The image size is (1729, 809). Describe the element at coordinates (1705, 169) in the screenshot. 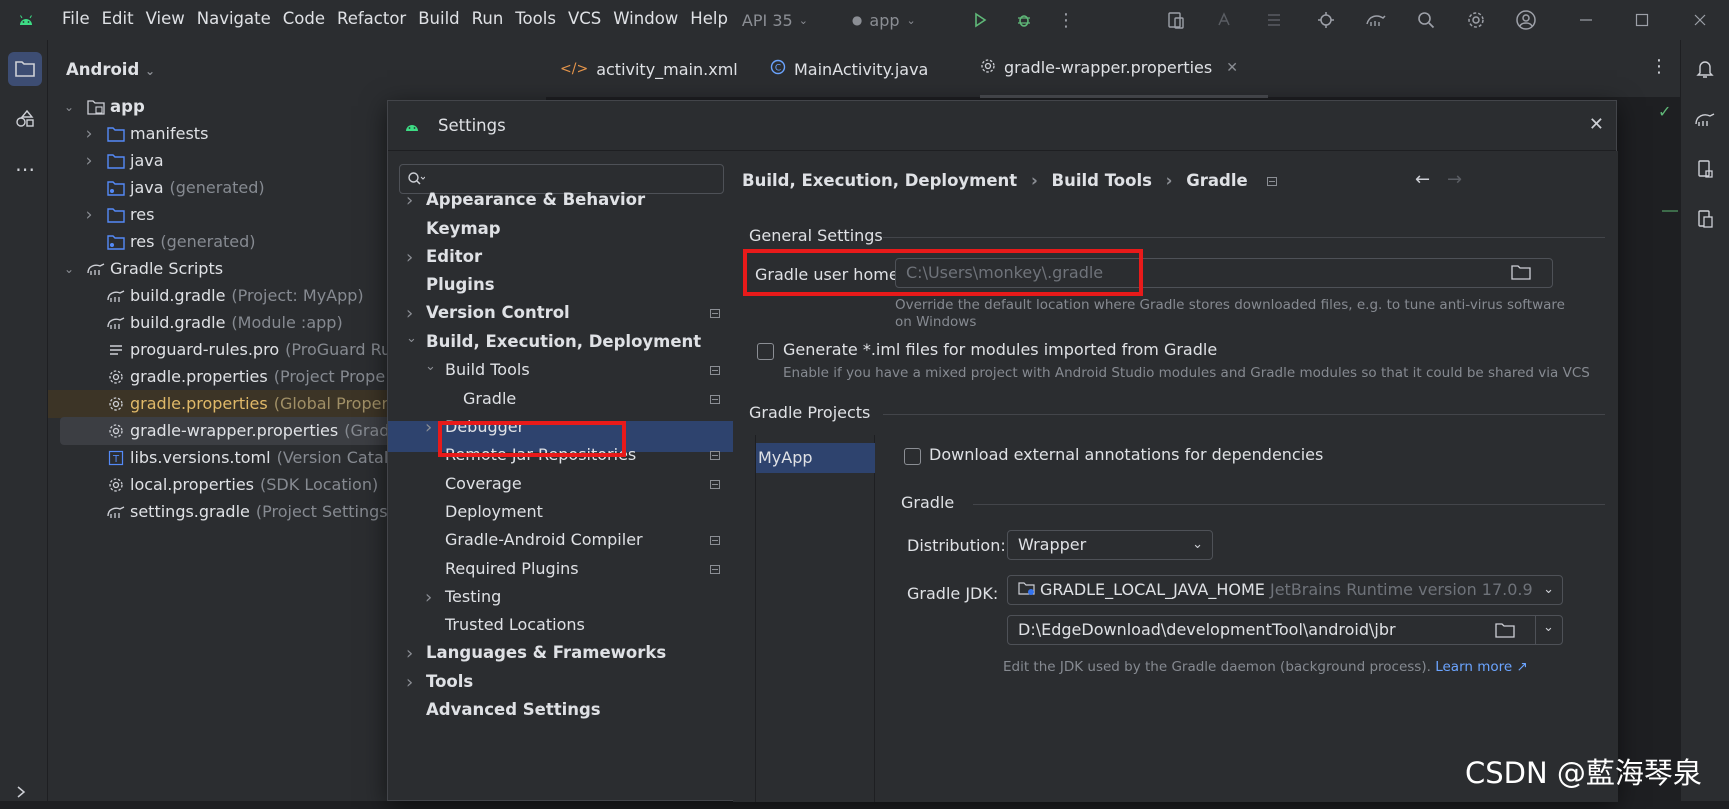

I see `device-explorer-icon` at that location.